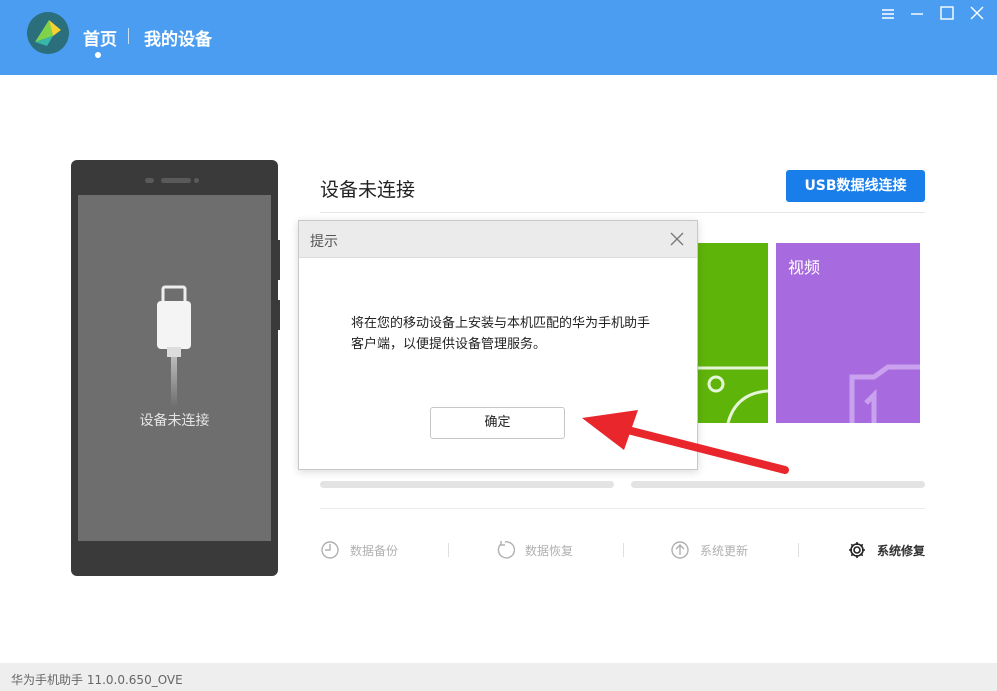 The width and height of the screenshot is (997, 691). Describe the element at coordinates (549, 550) in the screenshot. I see `tool-label: 数据恢复` at that location.